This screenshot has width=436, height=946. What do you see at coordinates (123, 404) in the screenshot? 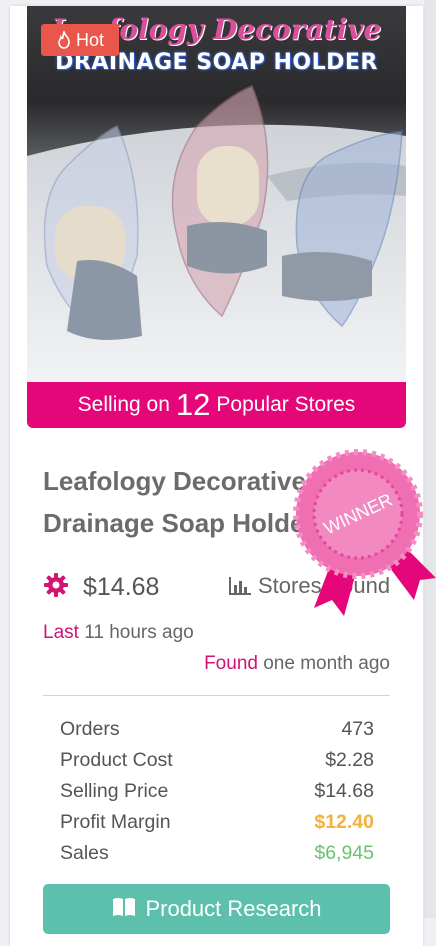
I see `banner-prefix: Selling on` at bounding box center [123, 404].